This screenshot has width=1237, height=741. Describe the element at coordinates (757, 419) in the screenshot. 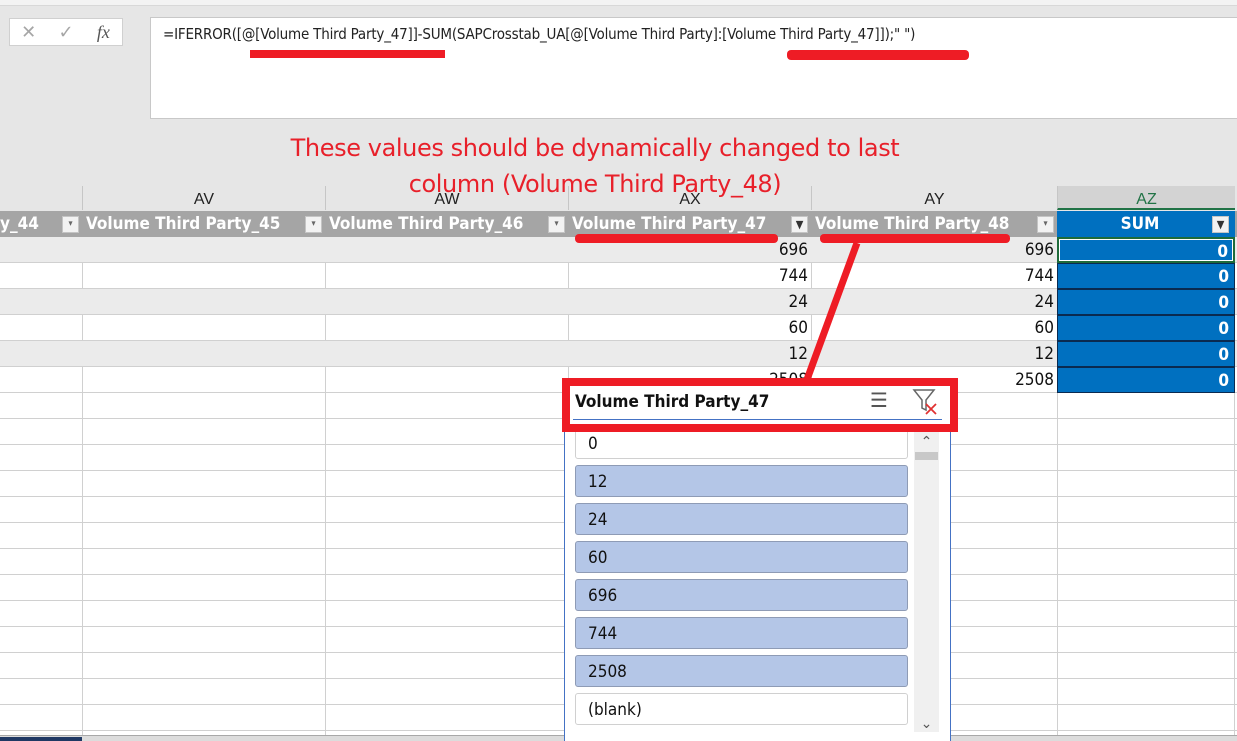

I see `slicer-divider` at that location.